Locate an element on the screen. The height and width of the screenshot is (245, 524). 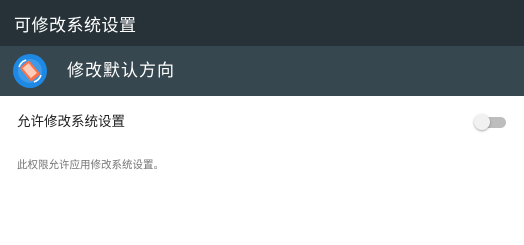
toggle-thumb is located at coordinates (482, 122).